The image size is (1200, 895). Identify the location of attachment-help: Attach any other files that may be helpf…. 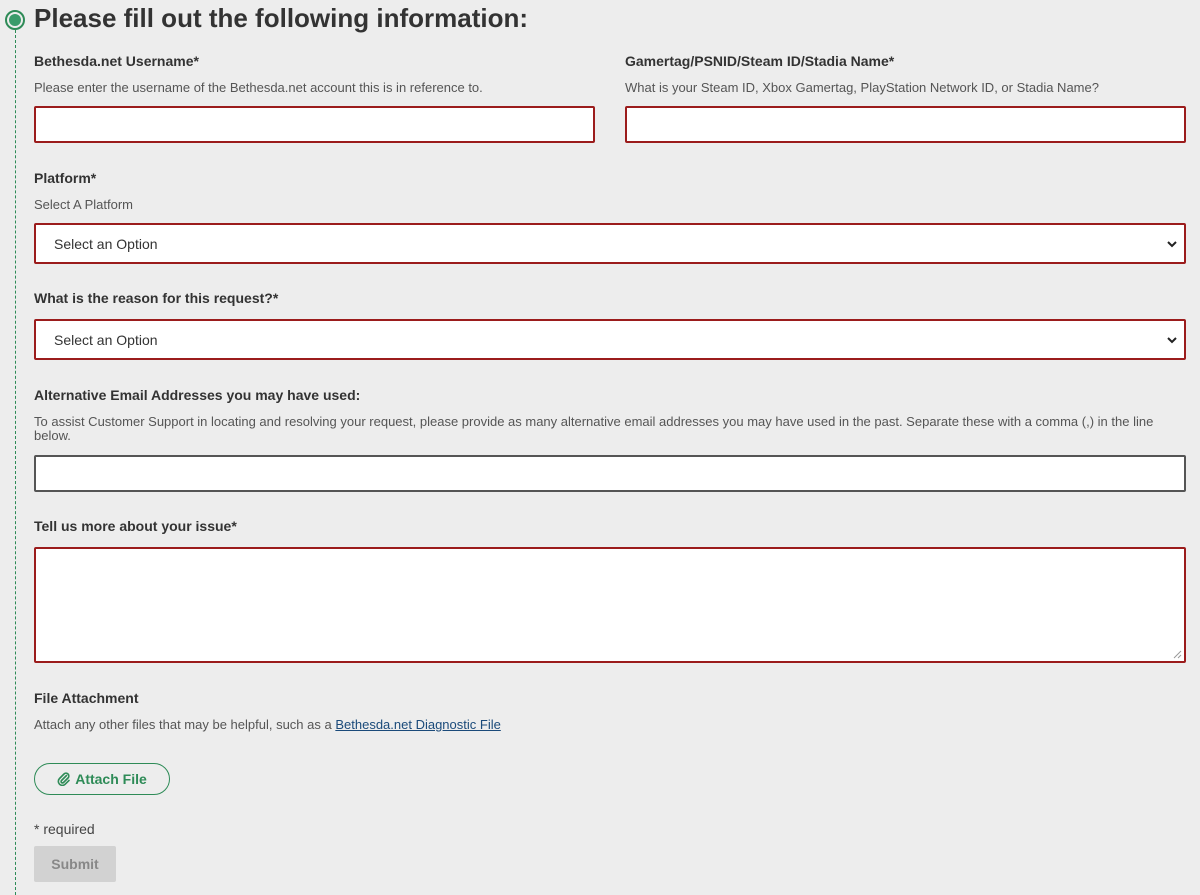
(267, 725).